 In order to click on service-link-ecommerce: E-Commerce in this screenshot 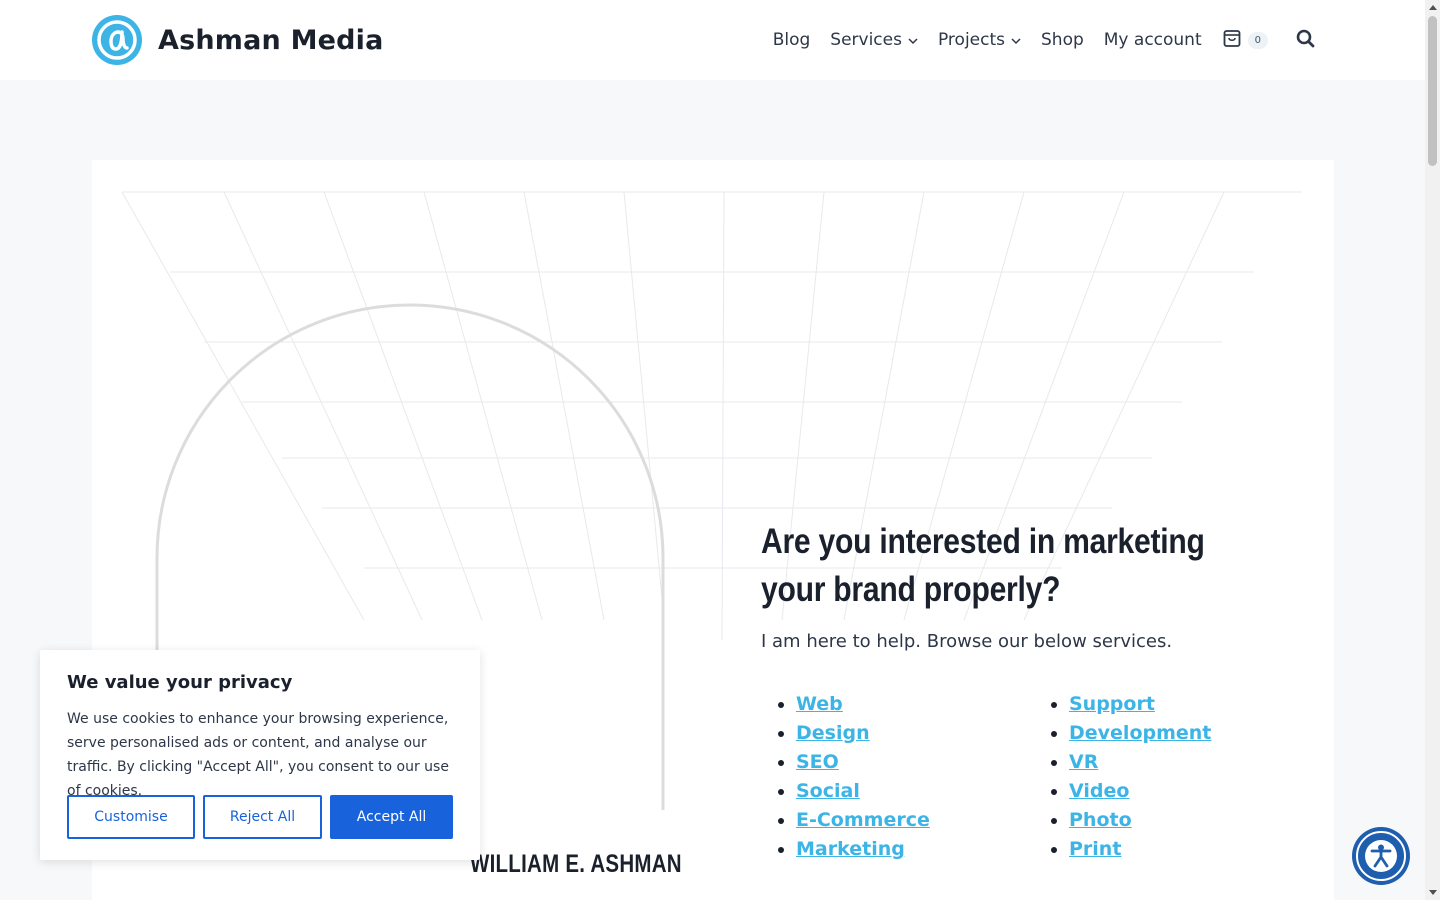, I will do `click(863, 820)`.